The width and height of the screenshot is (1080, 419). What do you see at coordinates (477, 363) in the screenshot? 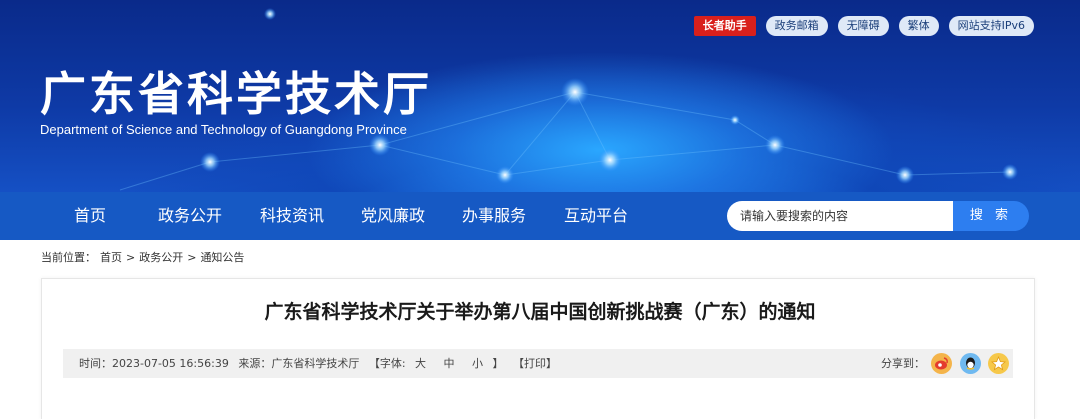
I see `font-small-button: 小` at bounding box center [477, 363].